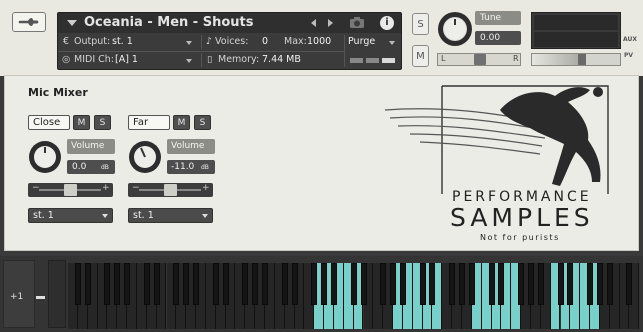 The width and height of the screenshot is (643, 332). Describe the element at coordinates (66, 41) in the screenshot. I see `output-icon: €` at that location.